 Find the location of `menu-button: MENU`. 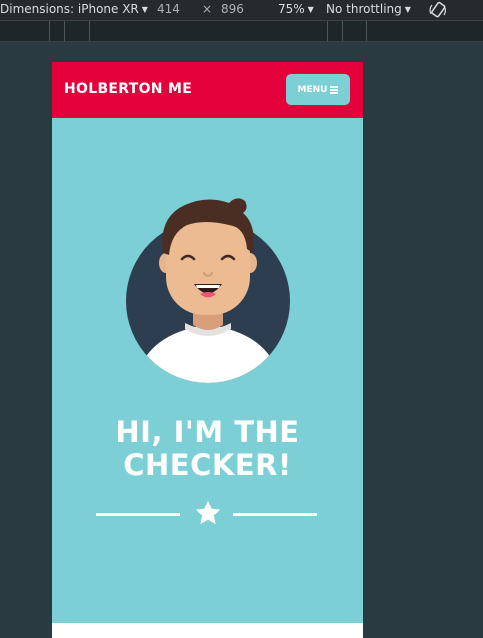

menu-button: MENU is located at coordinates (318, 89).